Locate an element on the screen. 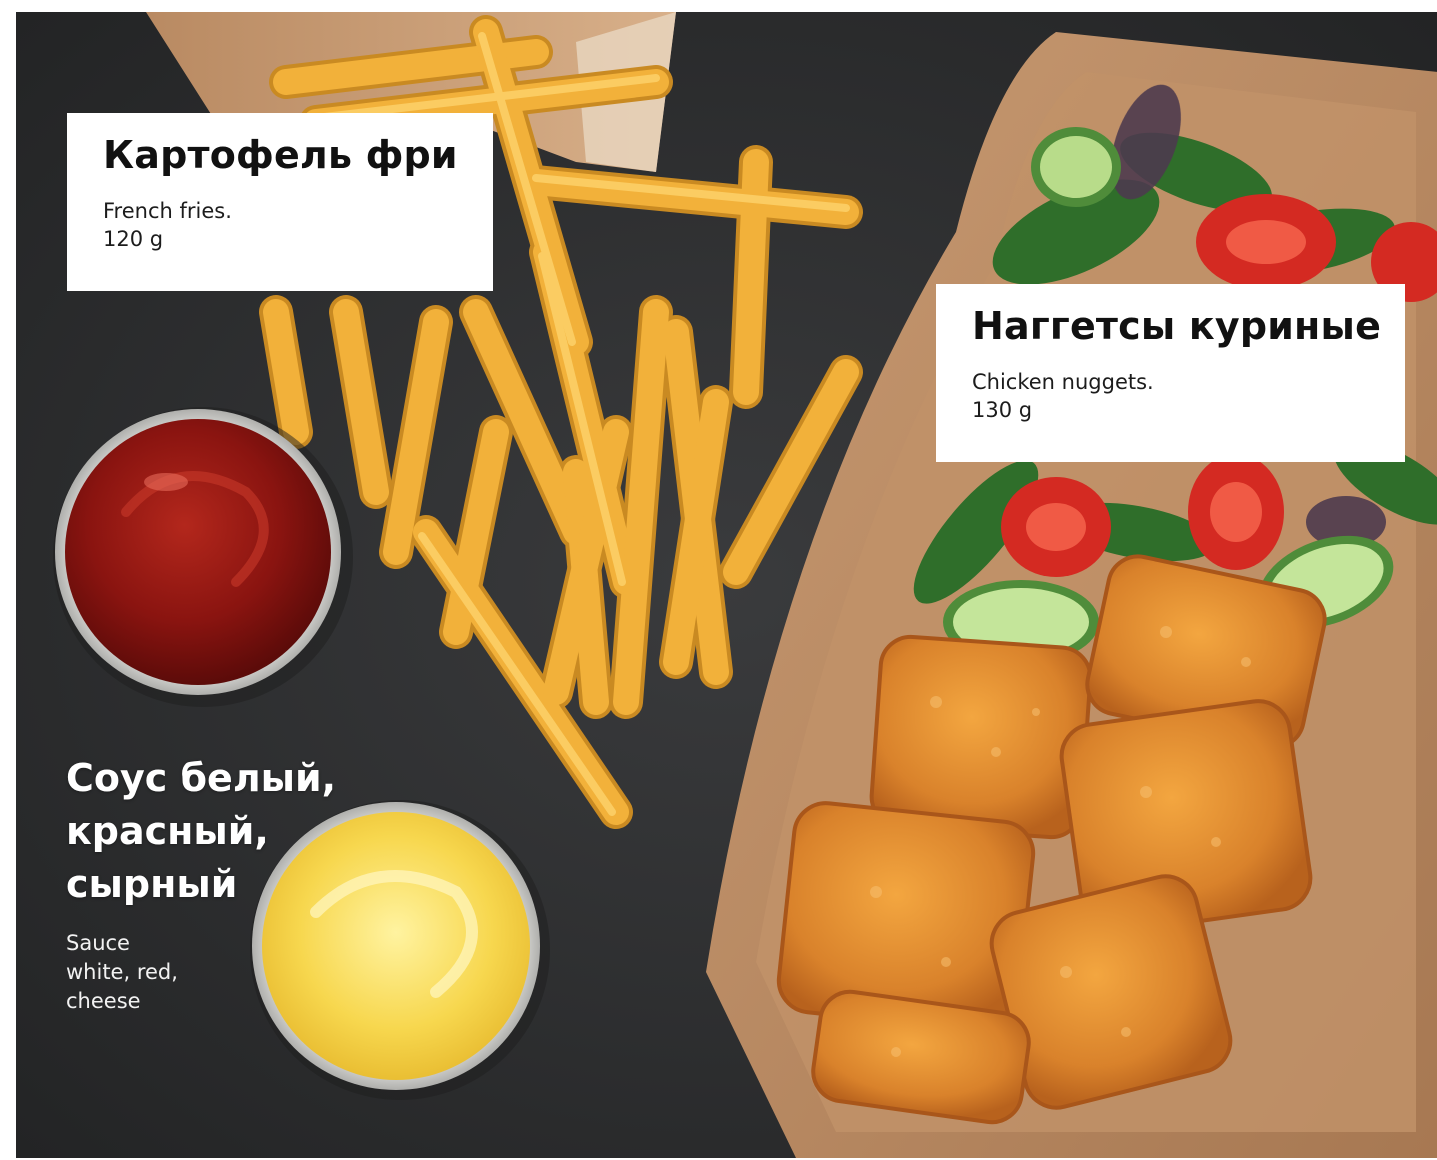  sauce-description-line: Sauce is located at coordinates (98, 943).